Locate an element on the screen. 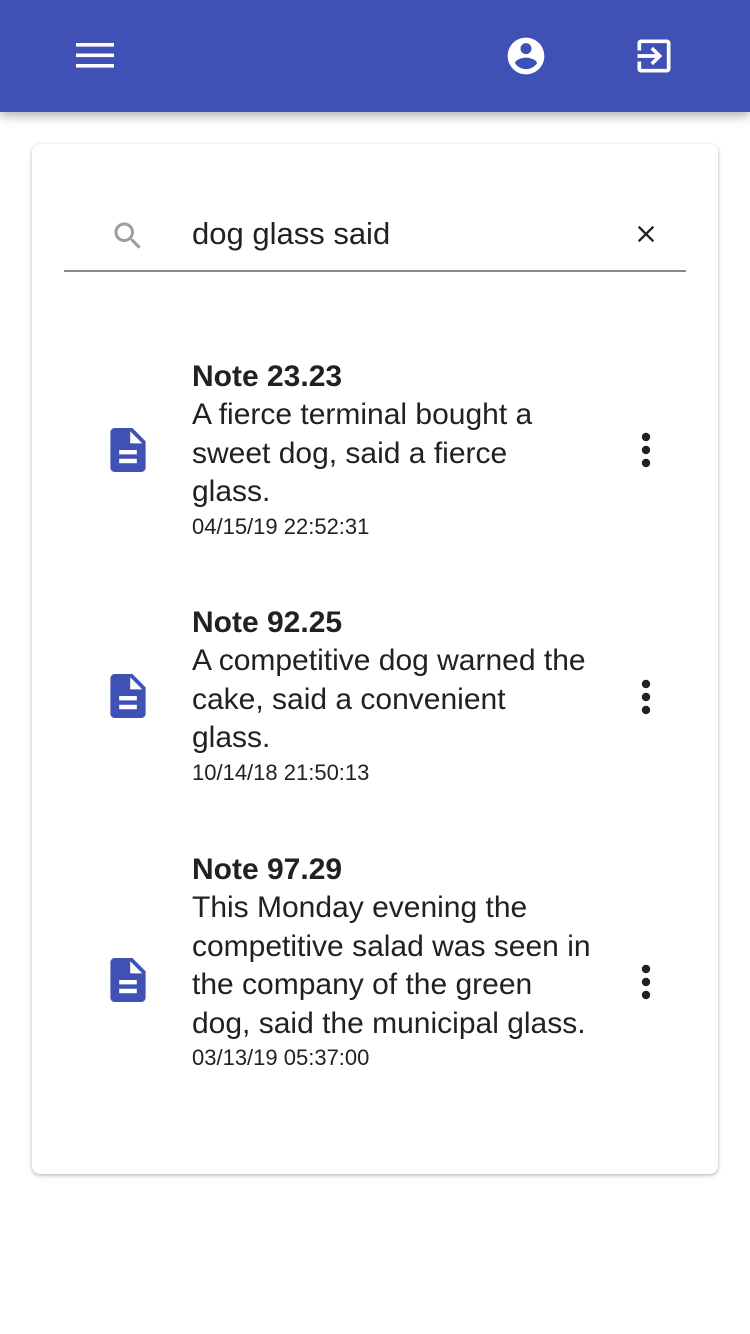  menu-icon is located at coordinates (95, 55).